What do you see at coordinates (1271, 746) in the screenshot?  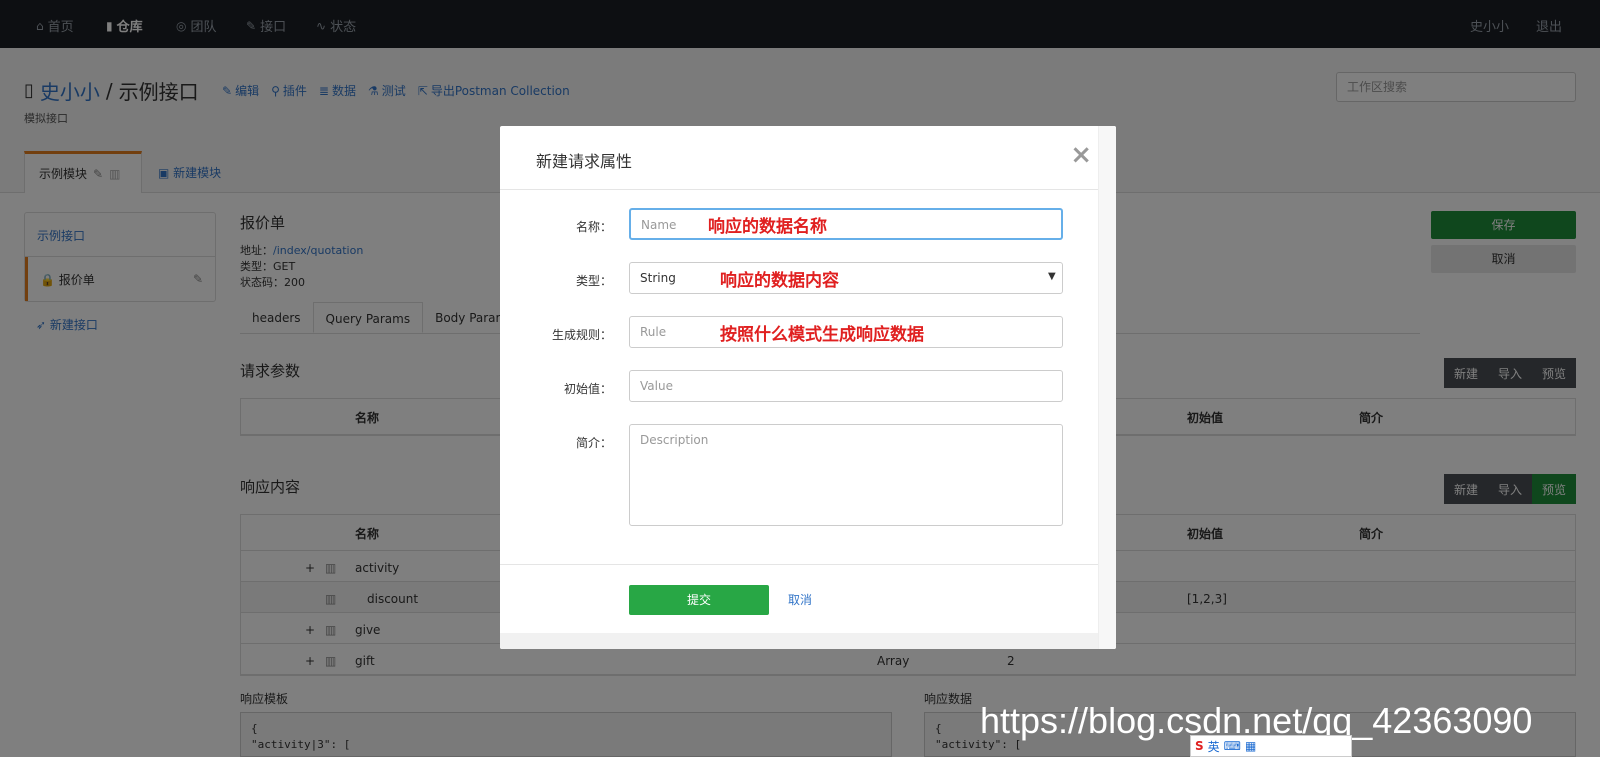 I see `ime-toolbar: S 英 ⌨ ▦` at bounding box center [1271, 746].